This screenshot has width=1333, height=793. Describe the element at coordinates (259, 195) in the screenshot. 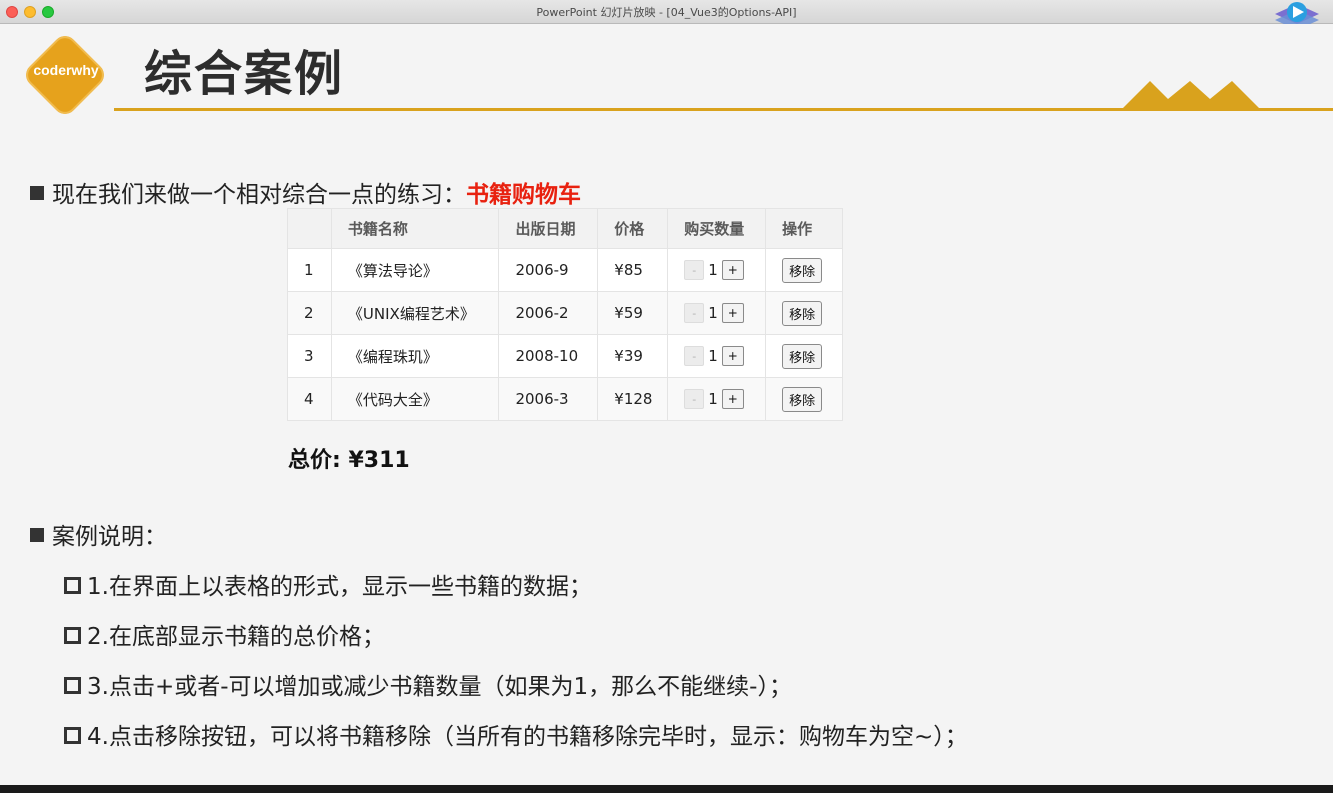

I see `intro-text: 现在我们来做一个相对综合一点的练习：` at that location.